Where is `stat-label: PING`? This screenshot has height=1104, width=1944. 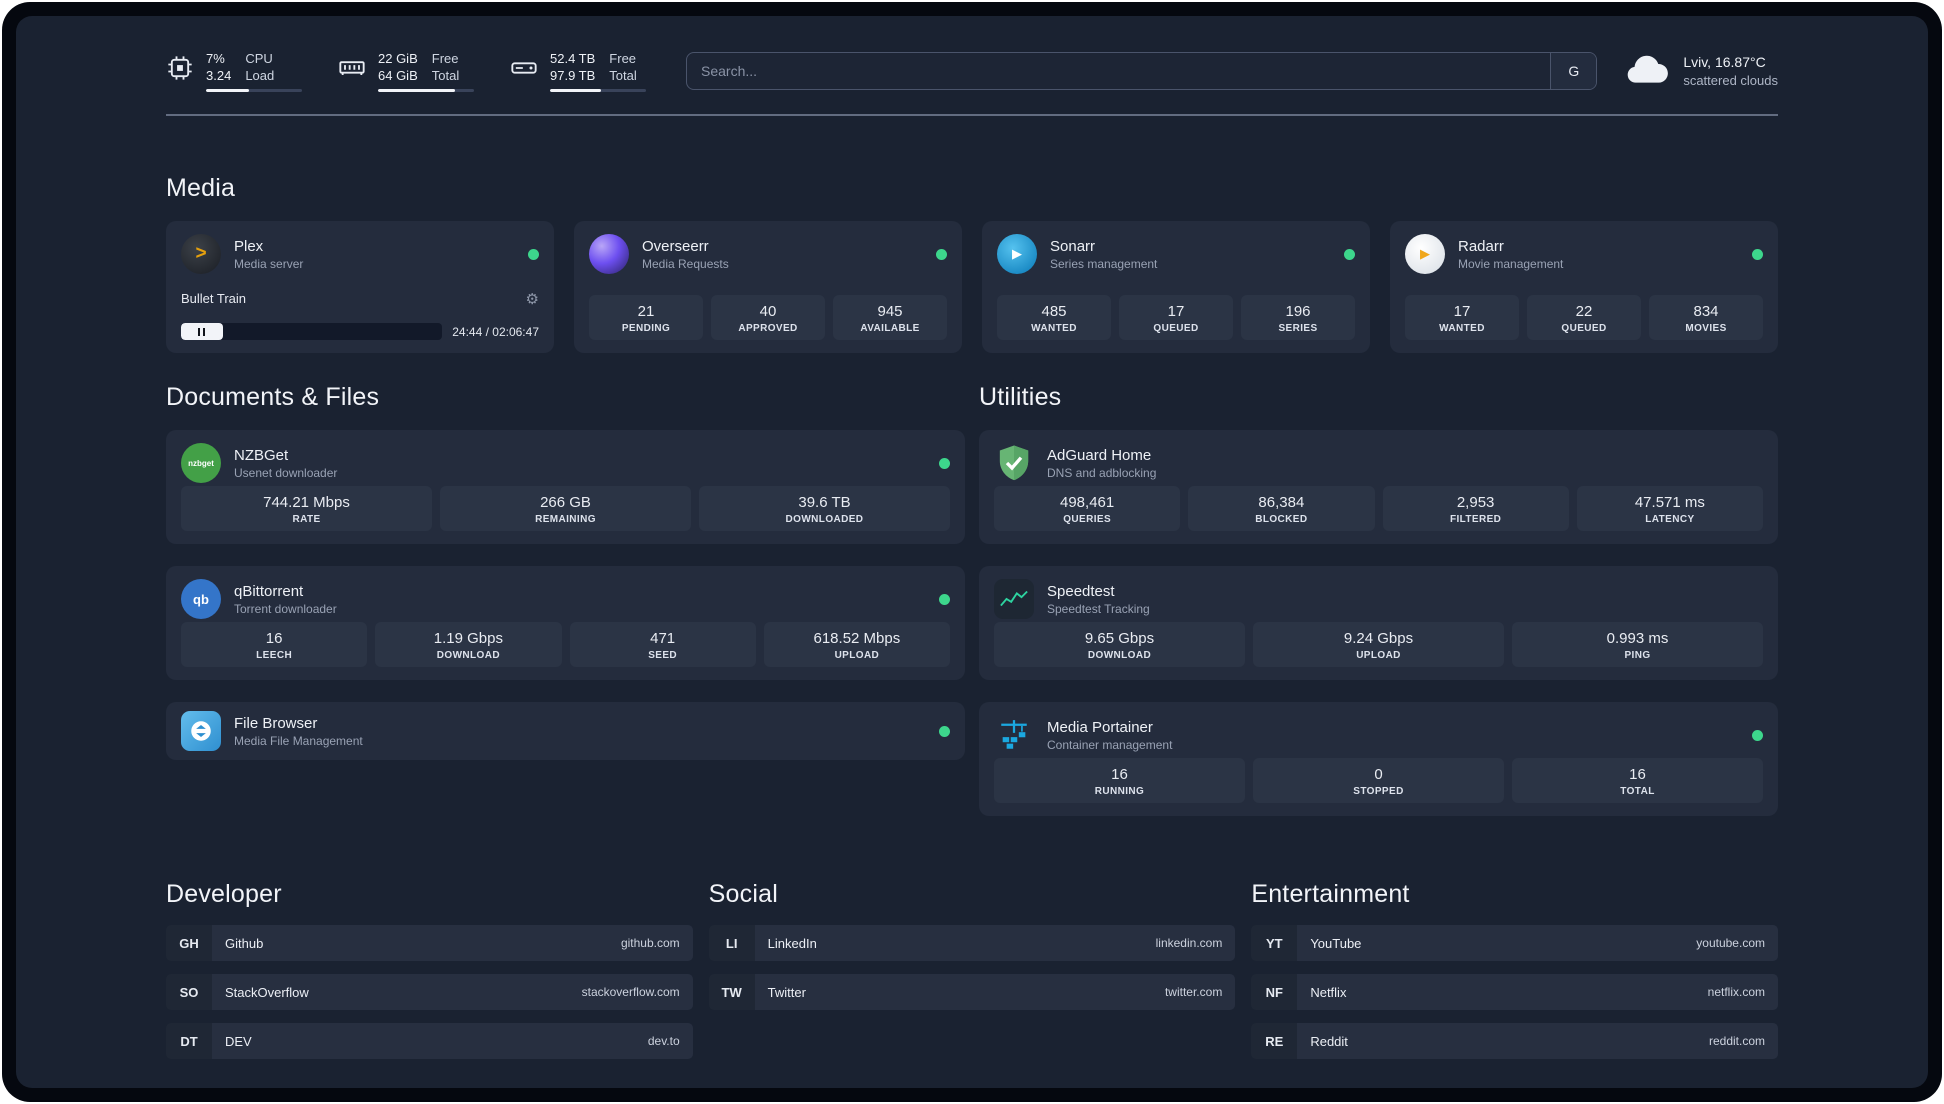 stat-label: PING is located at coordinates (1637, 655).